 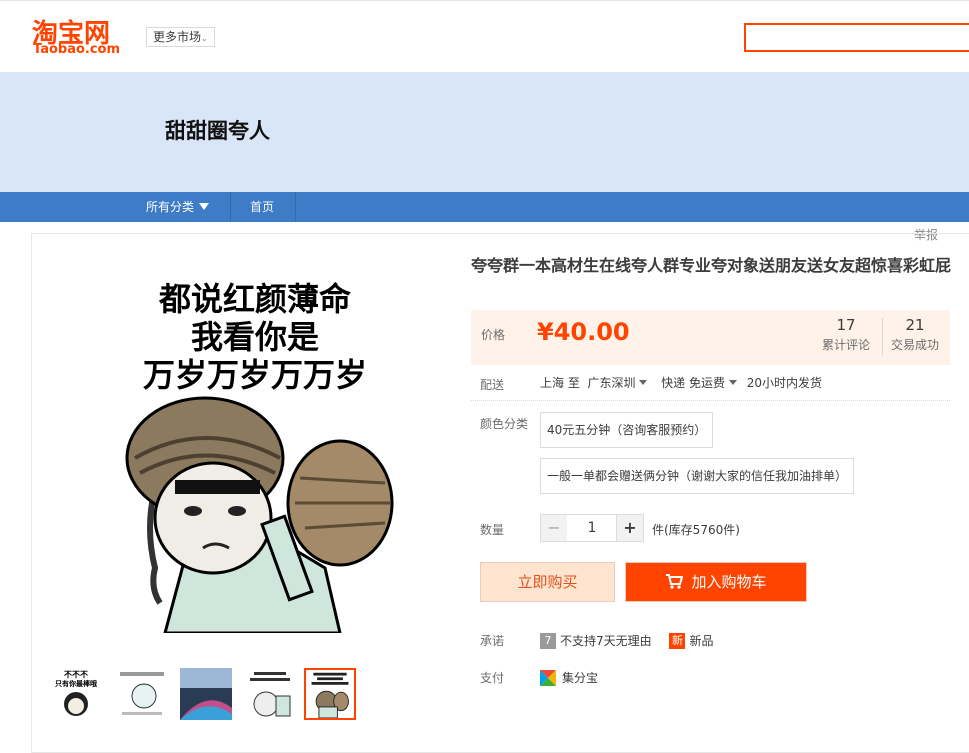 What do you see at coordinates (492, 641) in the screenshot?
I see `promise-label: 承诺` at bounding box center [492, 641].